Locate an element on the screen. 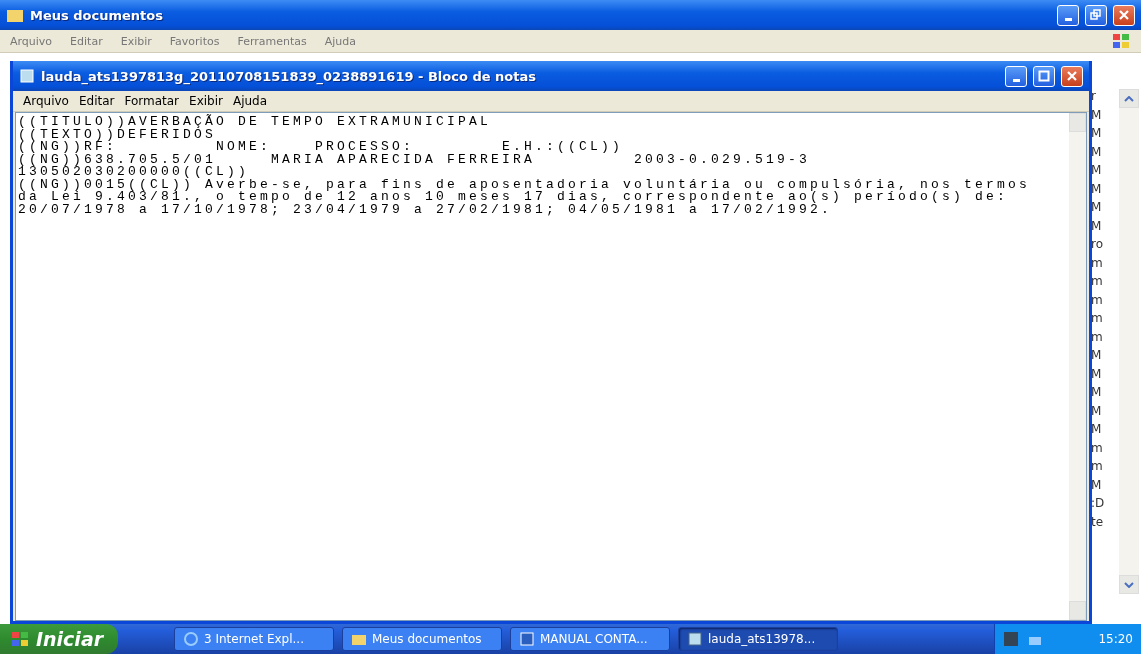 The height and width of the screenshot is (654, 1141). restore-icon is located at coordinates (1096, 15).